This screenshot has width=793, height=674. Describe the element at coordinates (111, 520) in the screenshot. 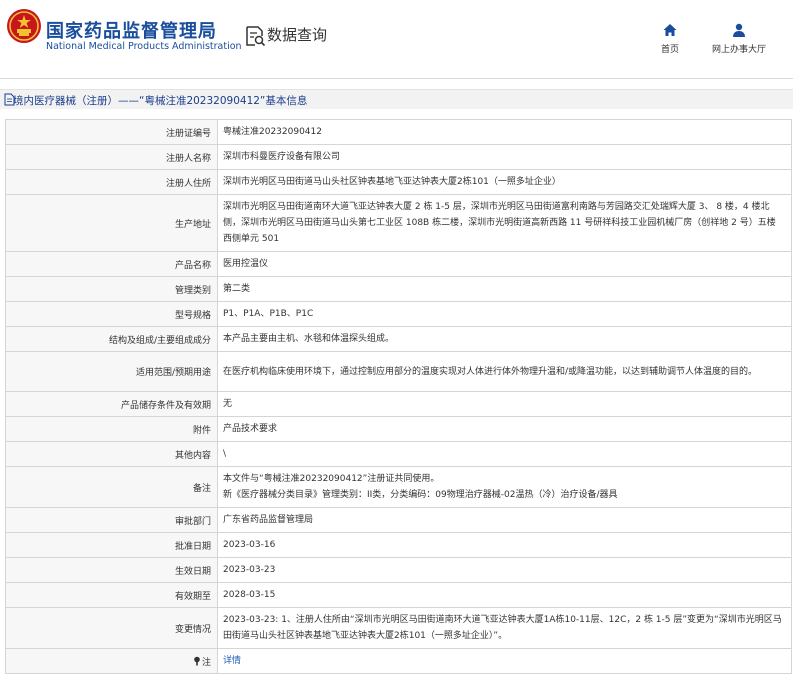

I see `field-label: 审批部门` at that location.